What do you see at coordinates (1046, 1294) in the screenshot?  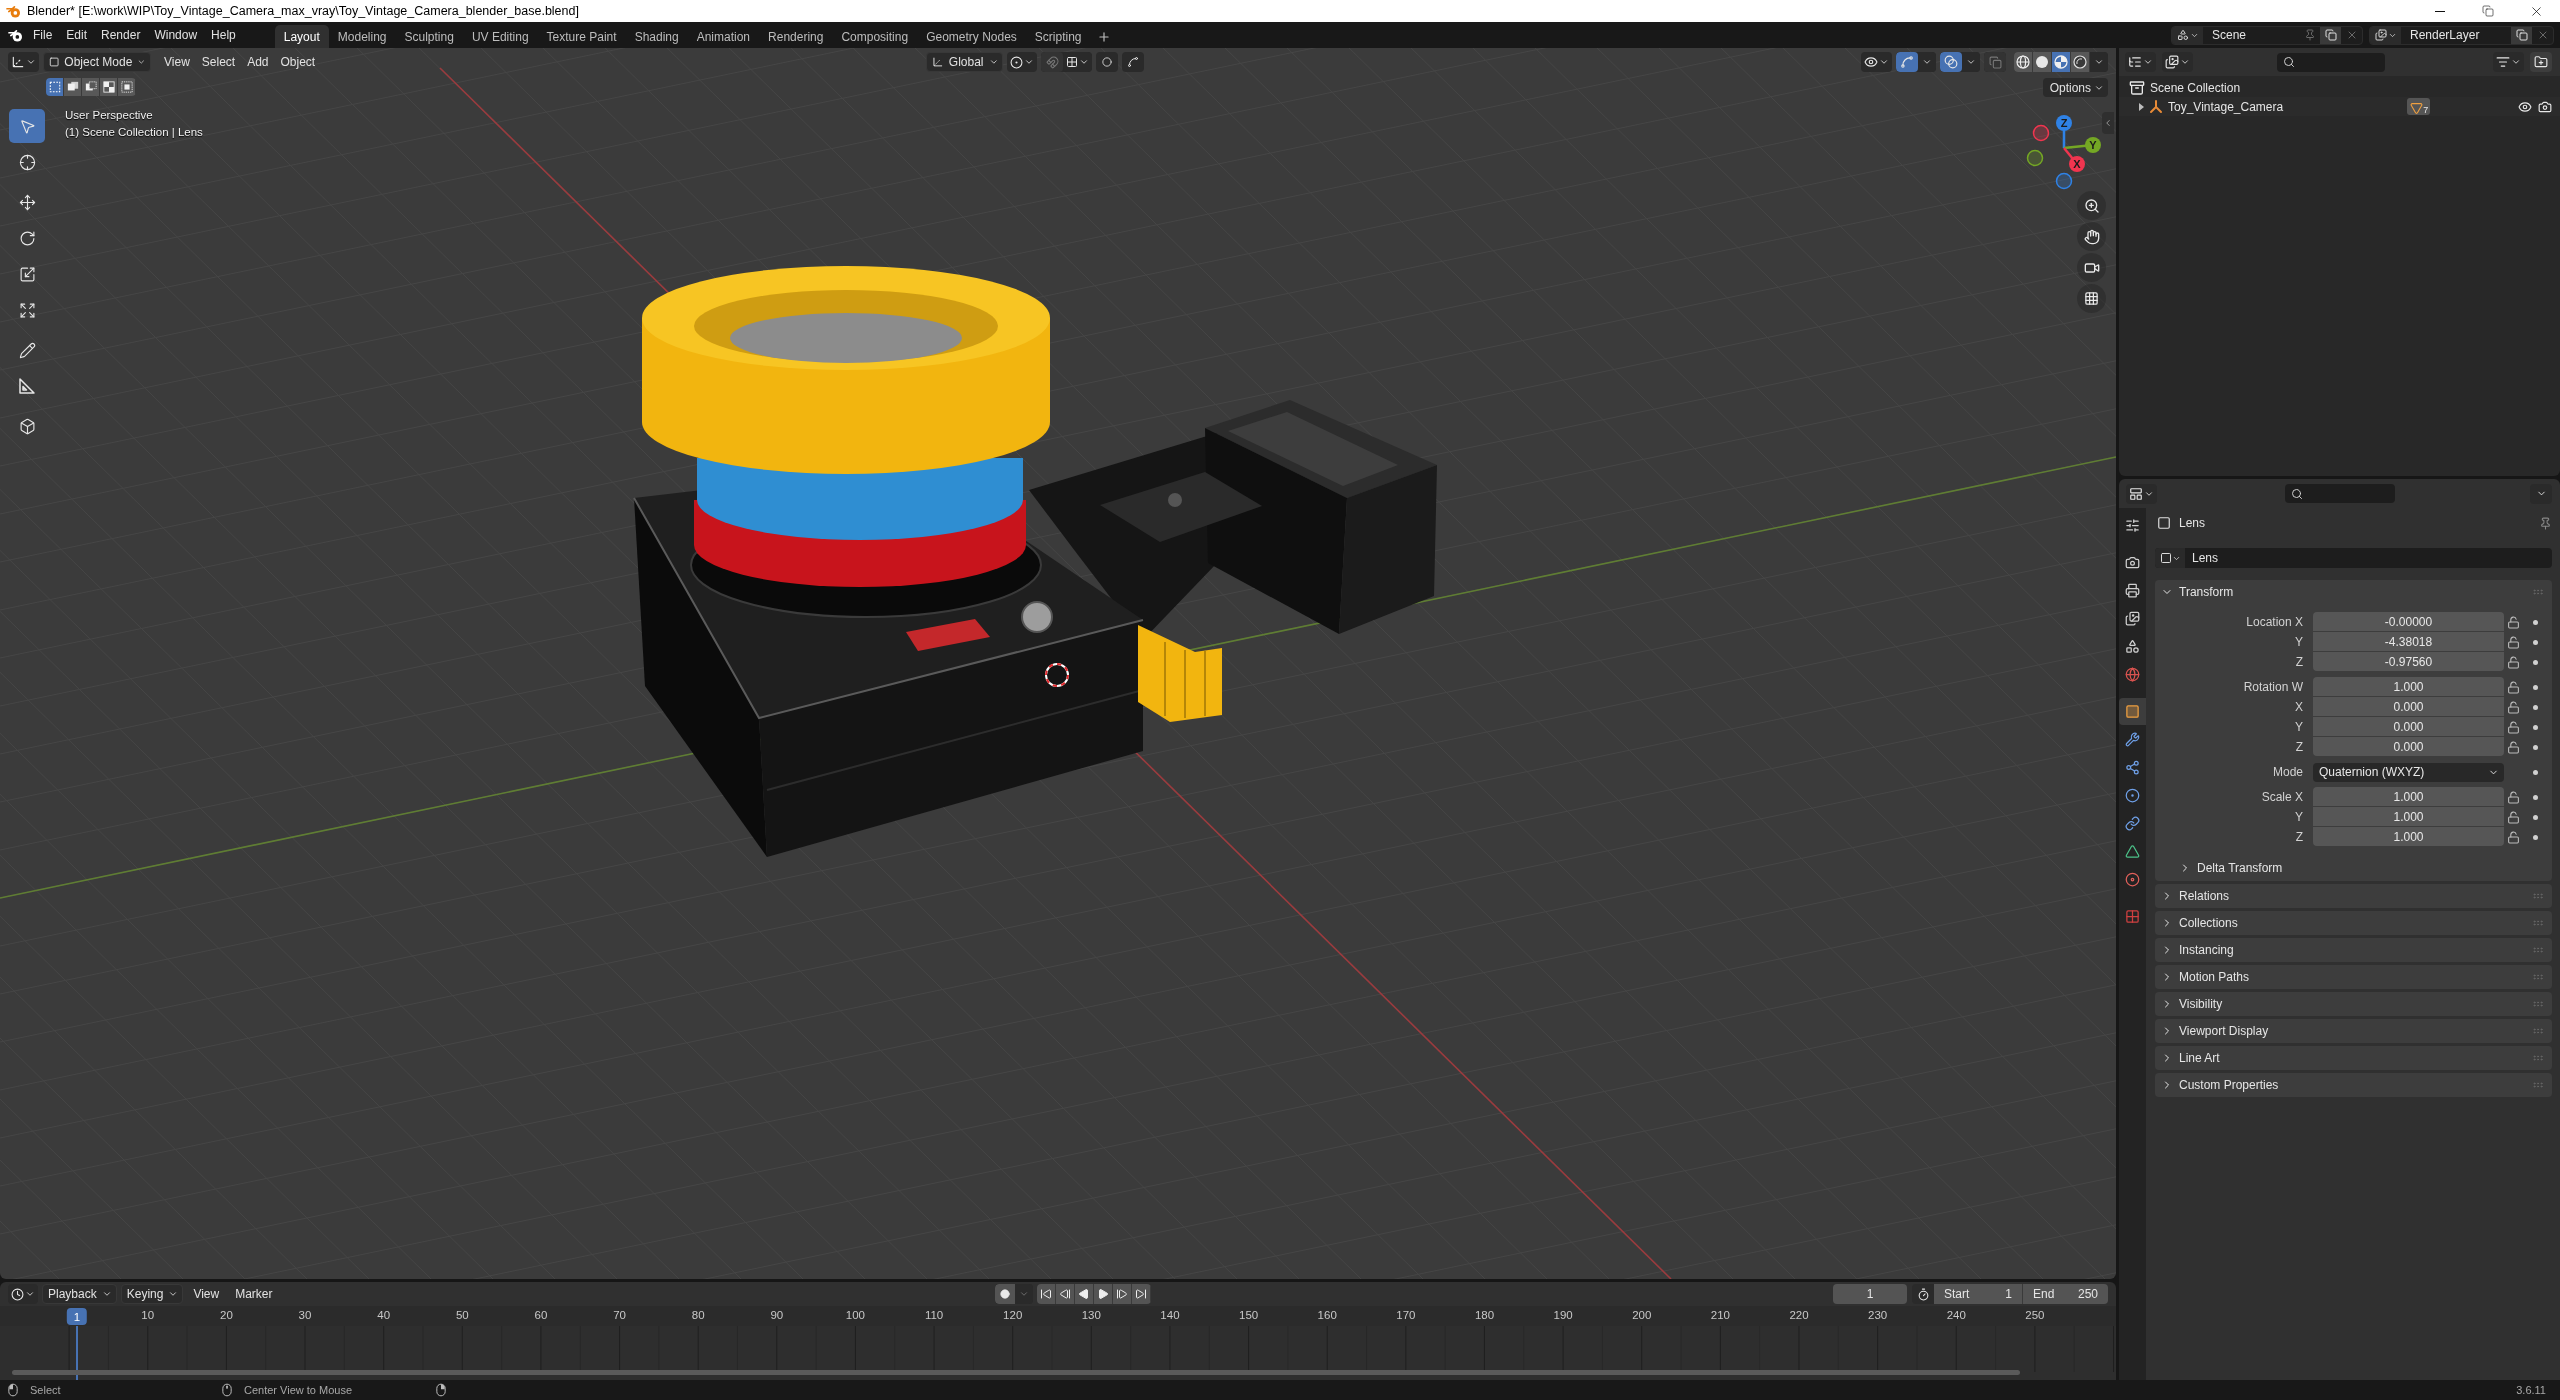 I see `jump-start-button` at bounding box center [1046, 1294].